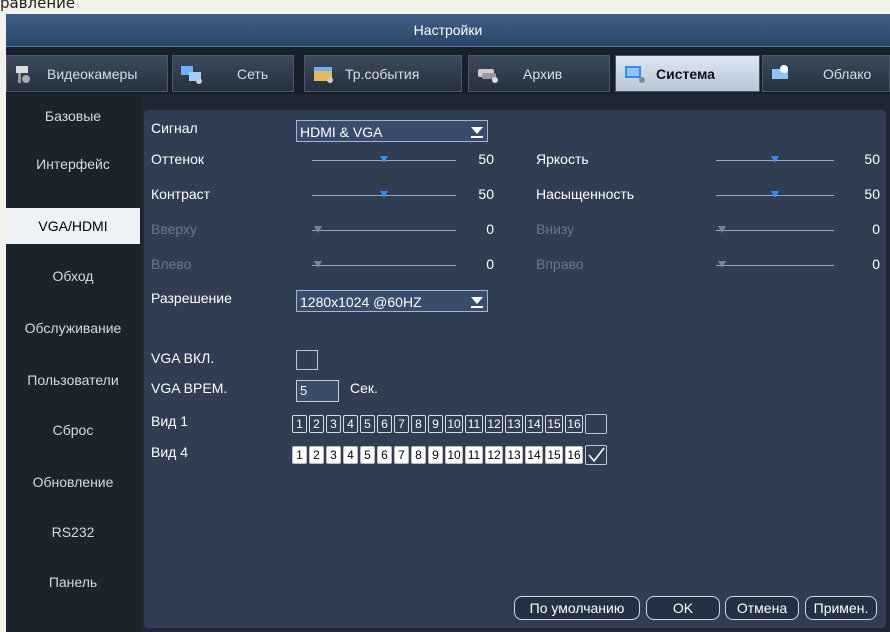 The width and height of the screenshot is (890, 632). What do you see at coordinates (174, 229) in the screenshot?
I see `top-offset-label: Вверху` at bounding box center [174, 229].